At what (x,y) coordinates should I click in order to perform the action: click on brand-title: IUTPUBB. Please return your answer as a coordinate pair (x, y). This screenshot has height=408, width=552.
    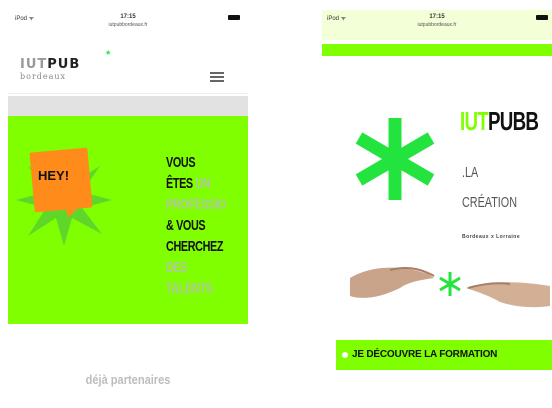
    Looking at the image, I should click on (499, 121).